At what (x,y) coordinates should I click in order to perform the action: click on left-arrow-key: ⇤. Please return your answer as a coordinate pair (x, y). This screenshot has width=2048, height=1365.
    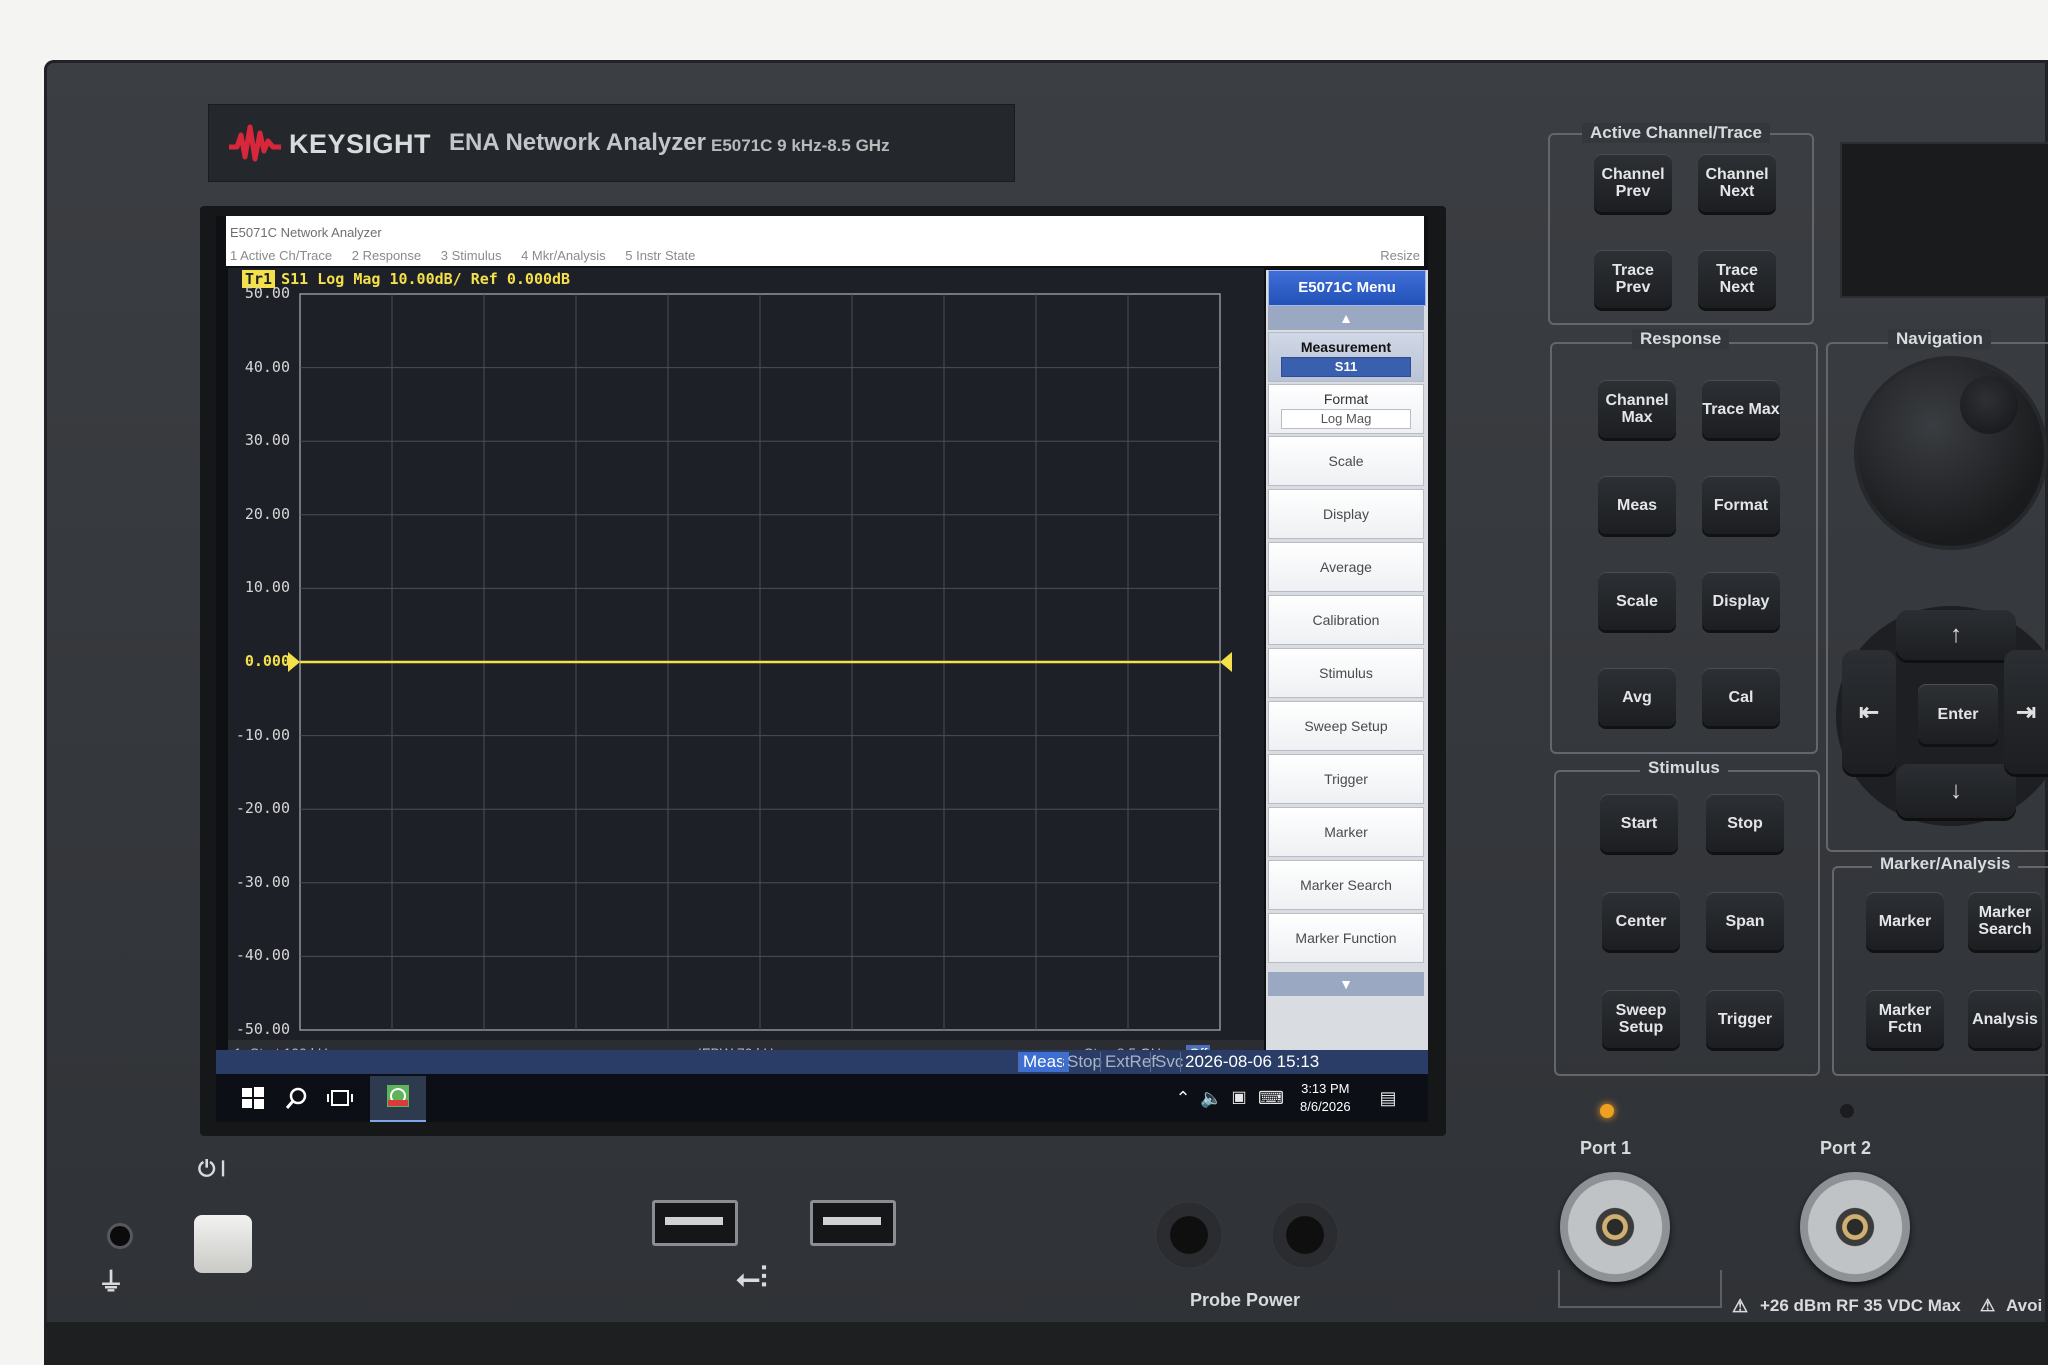
    Looking at the image, I should click on (1869, 712).